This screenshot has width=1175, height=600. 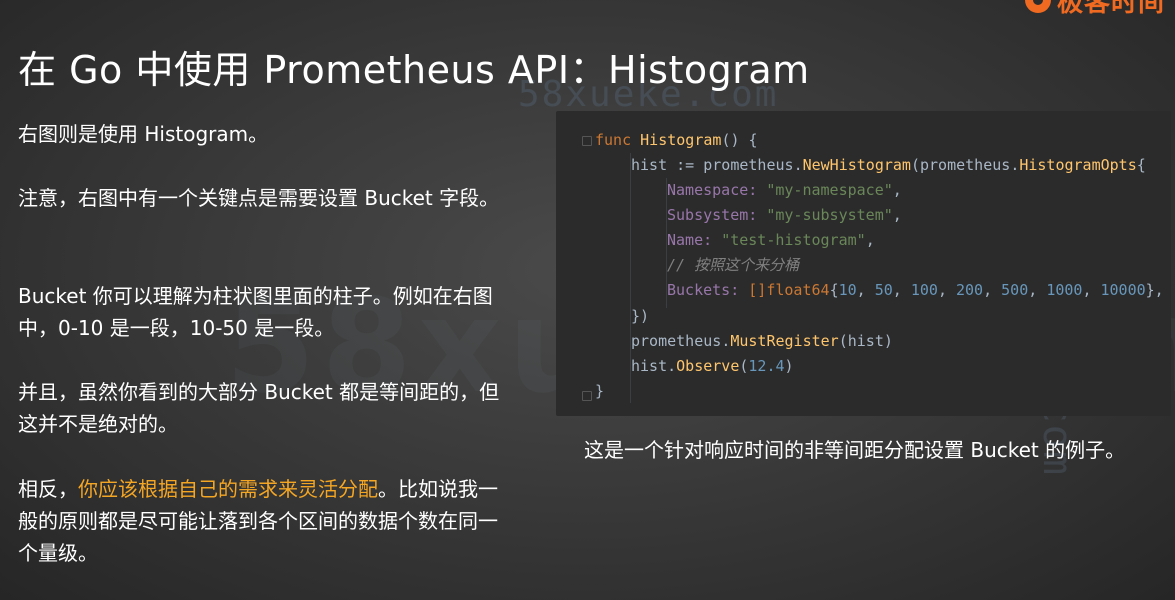 I want to click on code-line-11: }, so click(x=600, y=391).